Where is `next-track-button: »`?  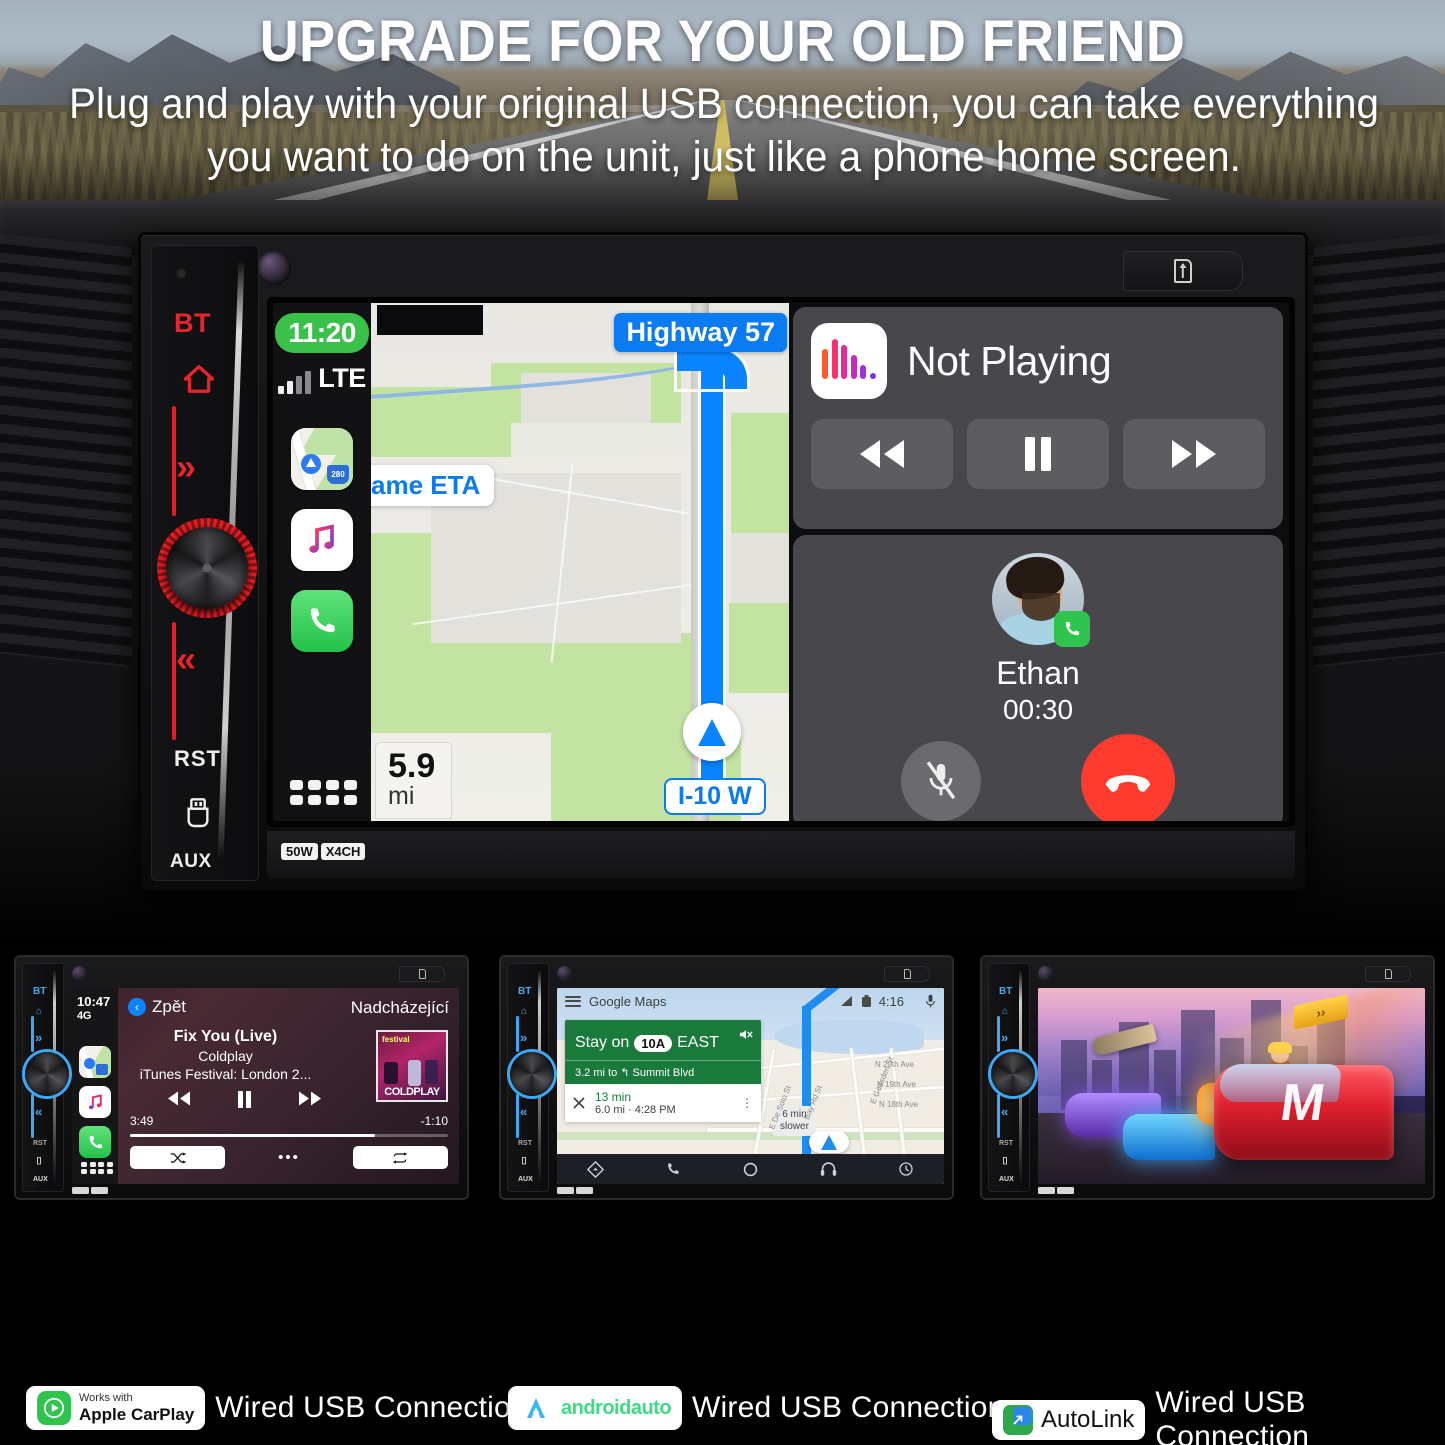
next-track-button: » is located at coordinates (186, 467).